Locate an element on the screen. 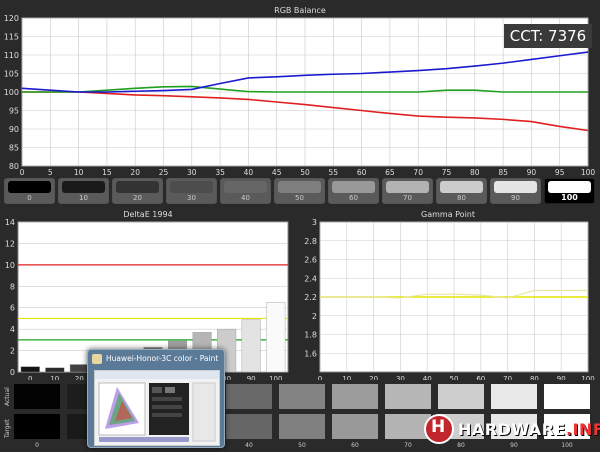  paint-window-preview: Huawei-Honor-3C color - Paint is located at coordinates (156, 398).